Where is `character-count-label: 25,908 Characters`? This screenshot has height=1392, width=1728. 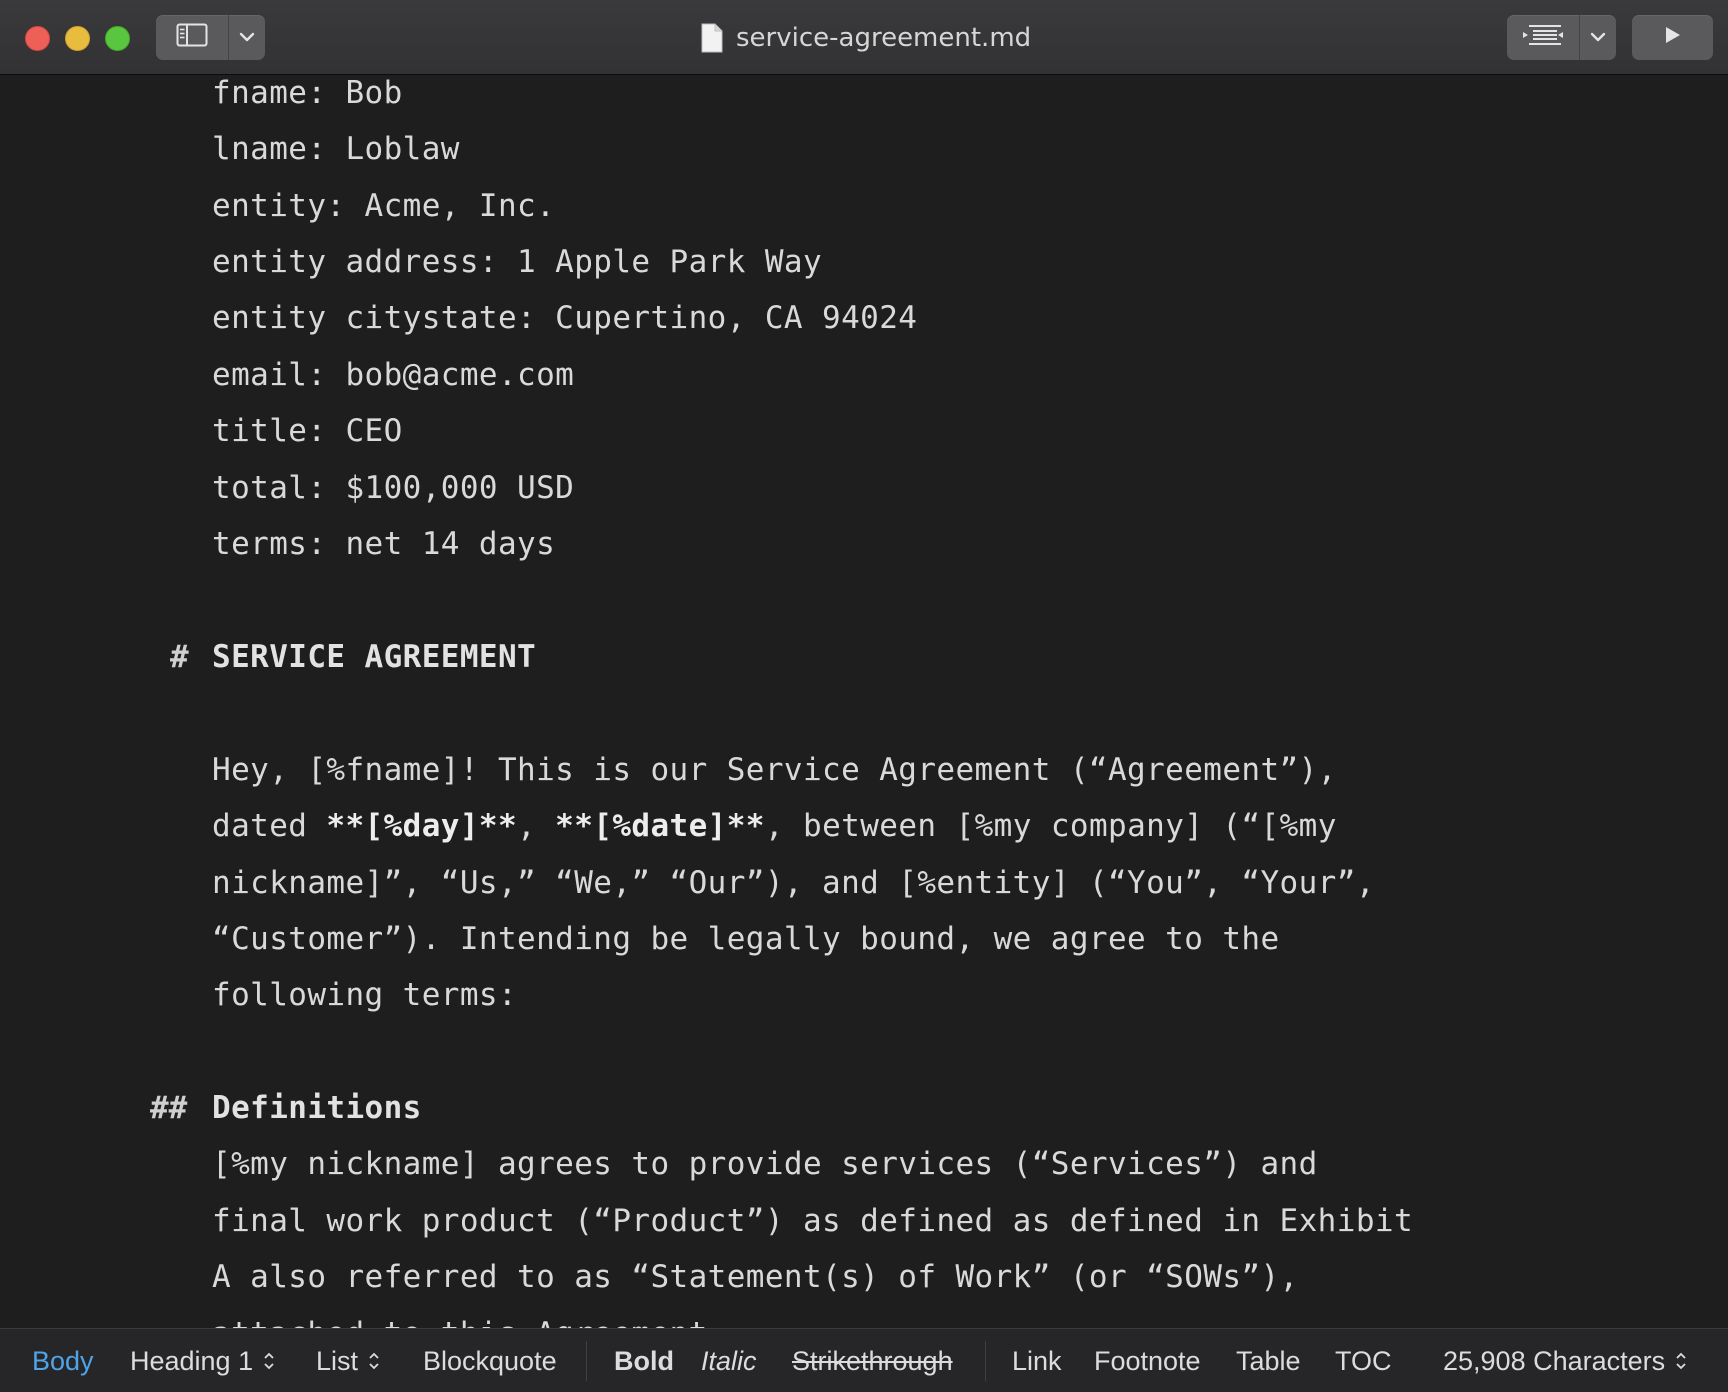
character-count-label: 25,908 Characters is located at coordinates (1554, 1360).